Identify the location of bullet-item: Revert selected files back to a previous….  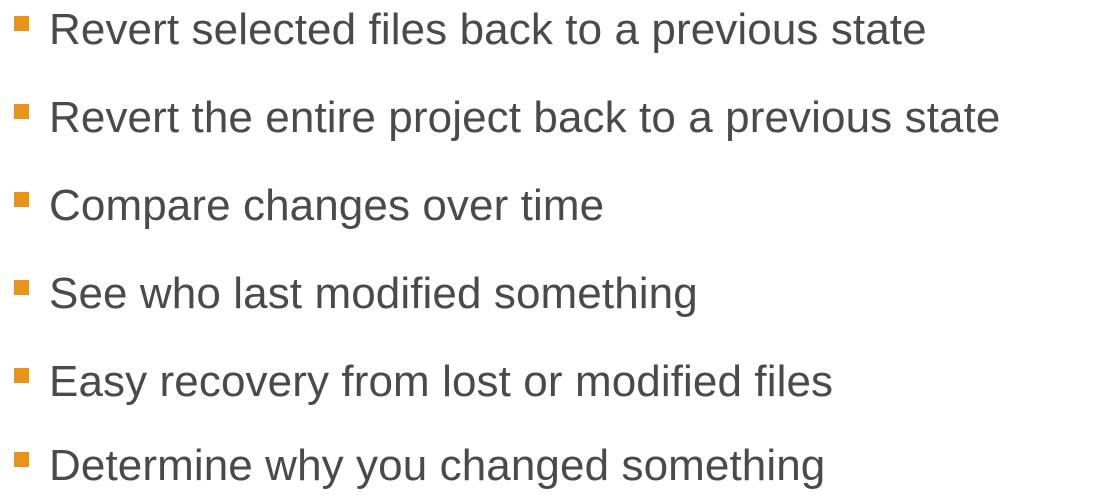
(470, 30).